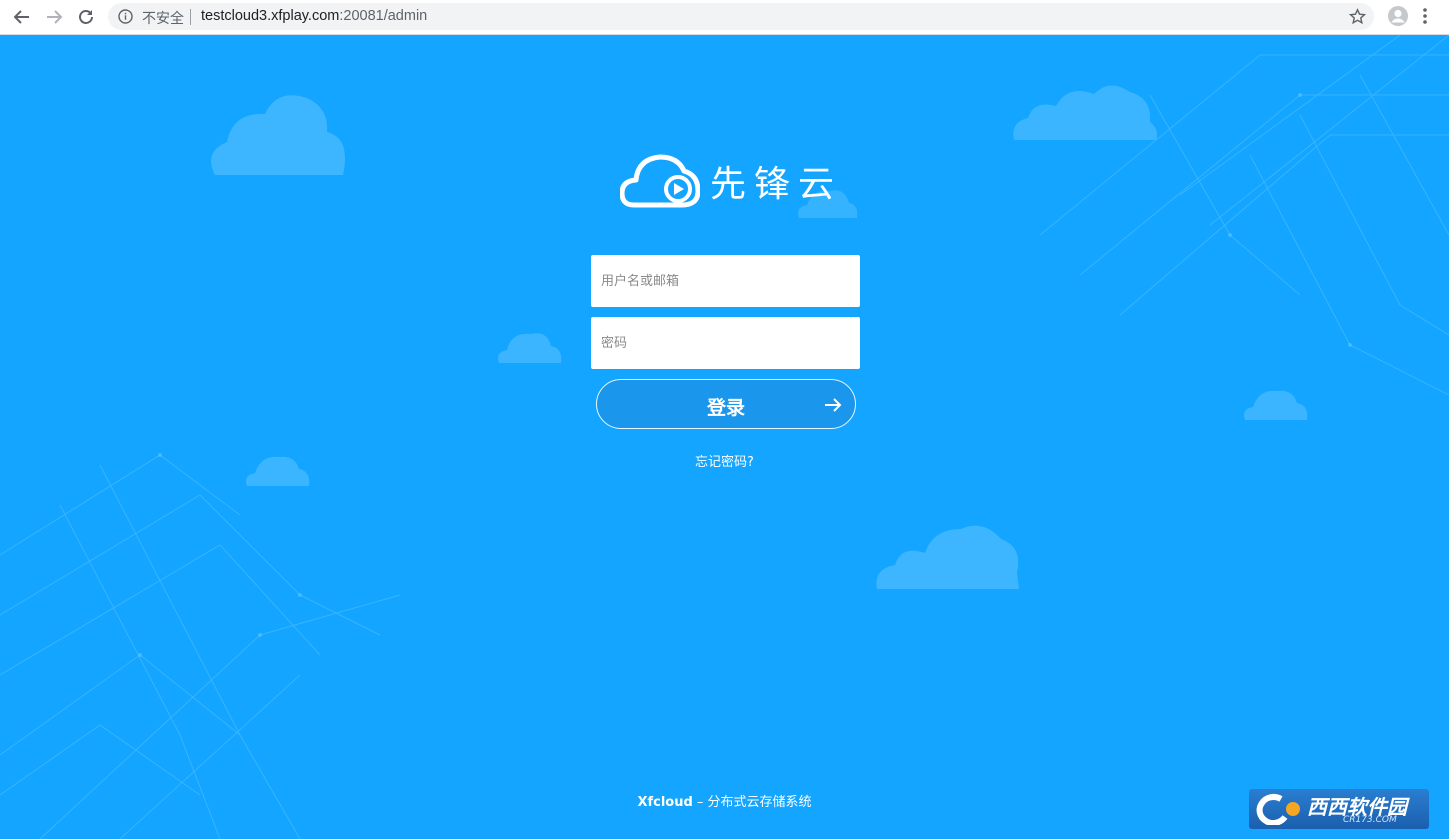  I want to click on watermark-emblem, so click(1278, 809).